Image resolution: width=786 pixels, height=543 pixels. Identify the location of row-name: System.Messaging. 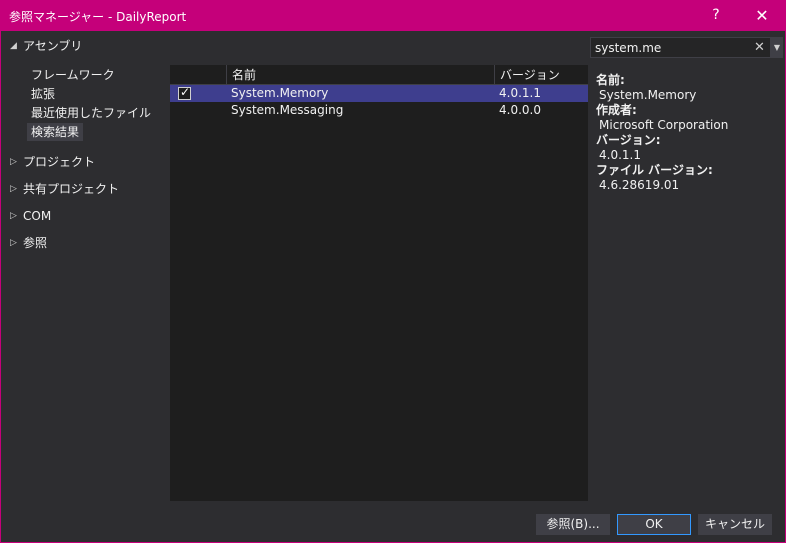
(287, 110).